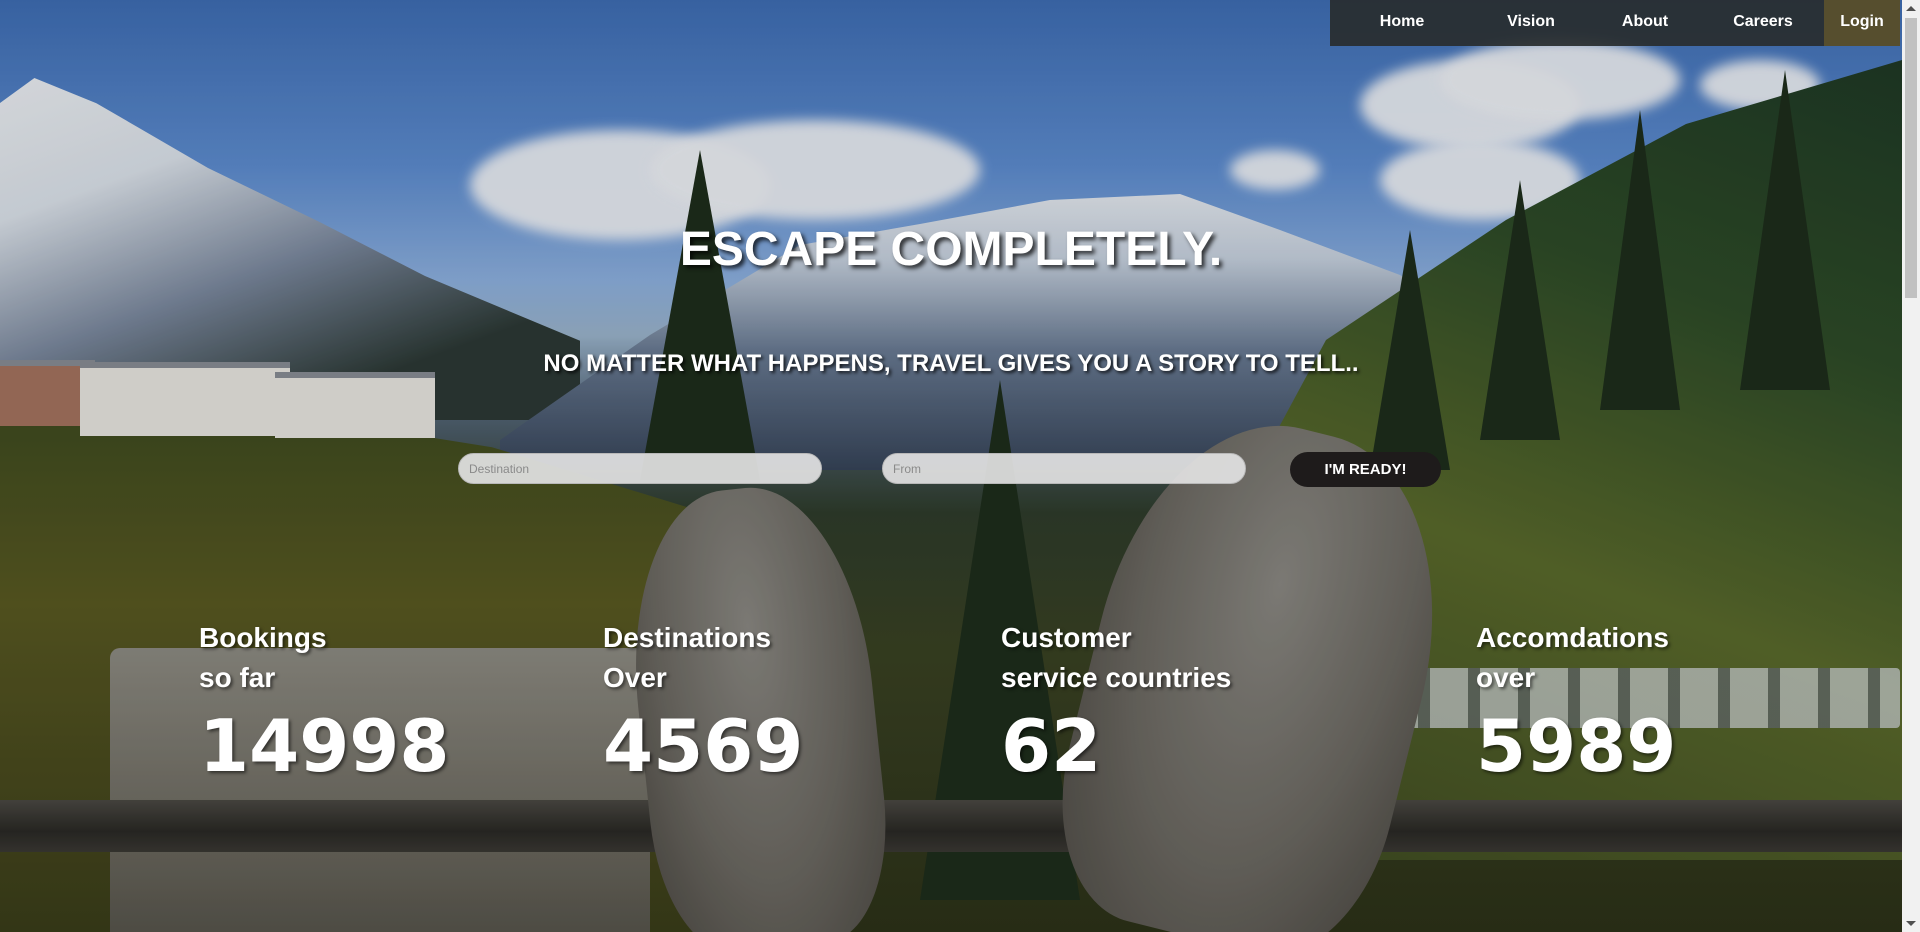 The width and height of the screenshot is (1920, 932). I want to click on nav-about-link: About, so click(1645, 23).